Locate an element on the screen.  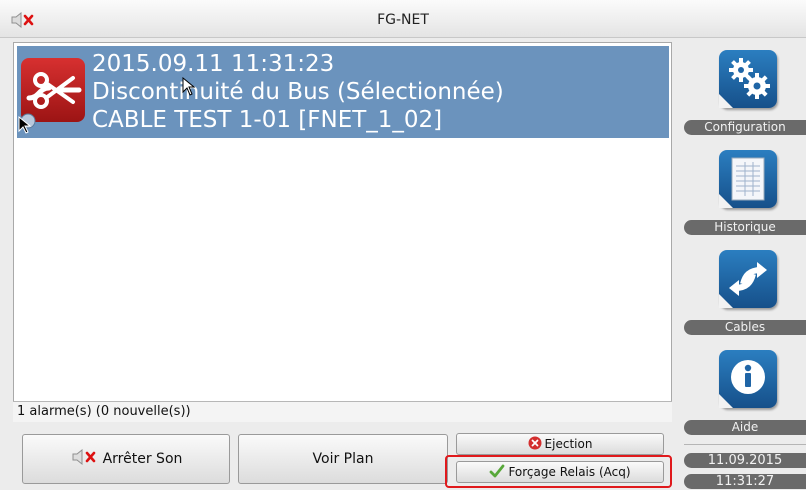
alarm-count-status: 1 alarme(s) (0 nouvelle(s)) is located at coordinates (342, 411).